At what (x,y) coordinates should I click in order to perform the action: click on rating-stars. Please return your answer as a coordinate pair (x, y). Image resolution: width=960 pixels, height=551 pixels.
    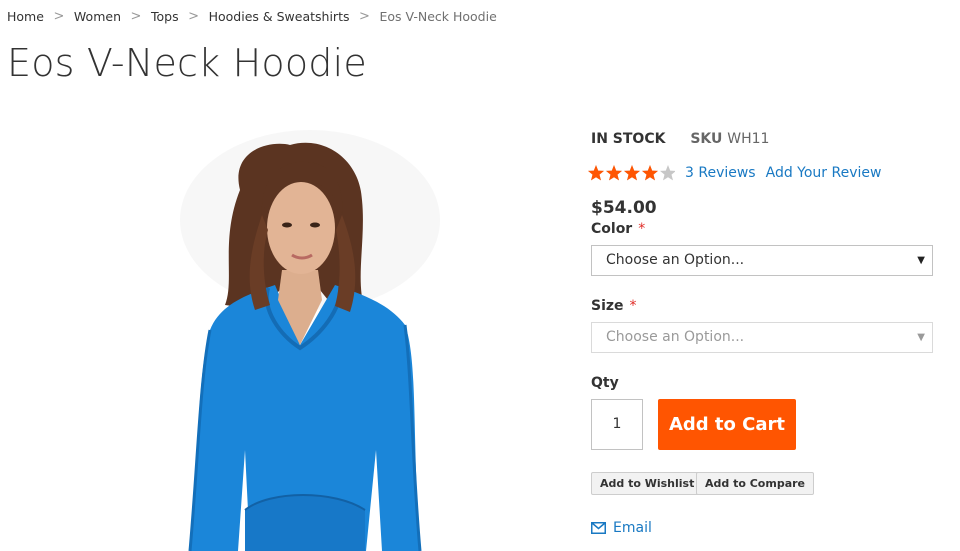
    Looking at the image, I should click on (631, 173).